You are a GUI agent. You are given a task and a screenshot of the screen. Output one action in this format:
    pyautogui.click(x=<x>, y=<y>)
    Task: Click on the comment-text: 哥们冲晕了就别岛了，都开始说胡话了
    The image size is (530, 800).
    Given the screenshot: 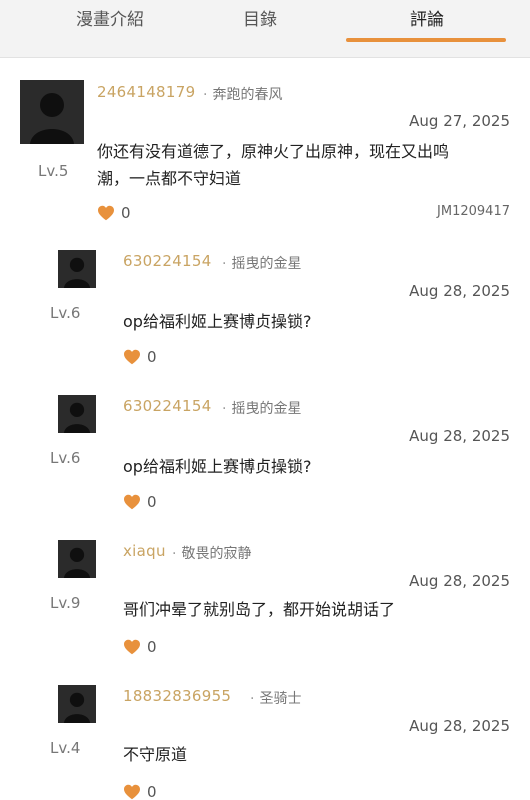 What is the action you would take?
    pyautogui.click(x=259, y=609)
    